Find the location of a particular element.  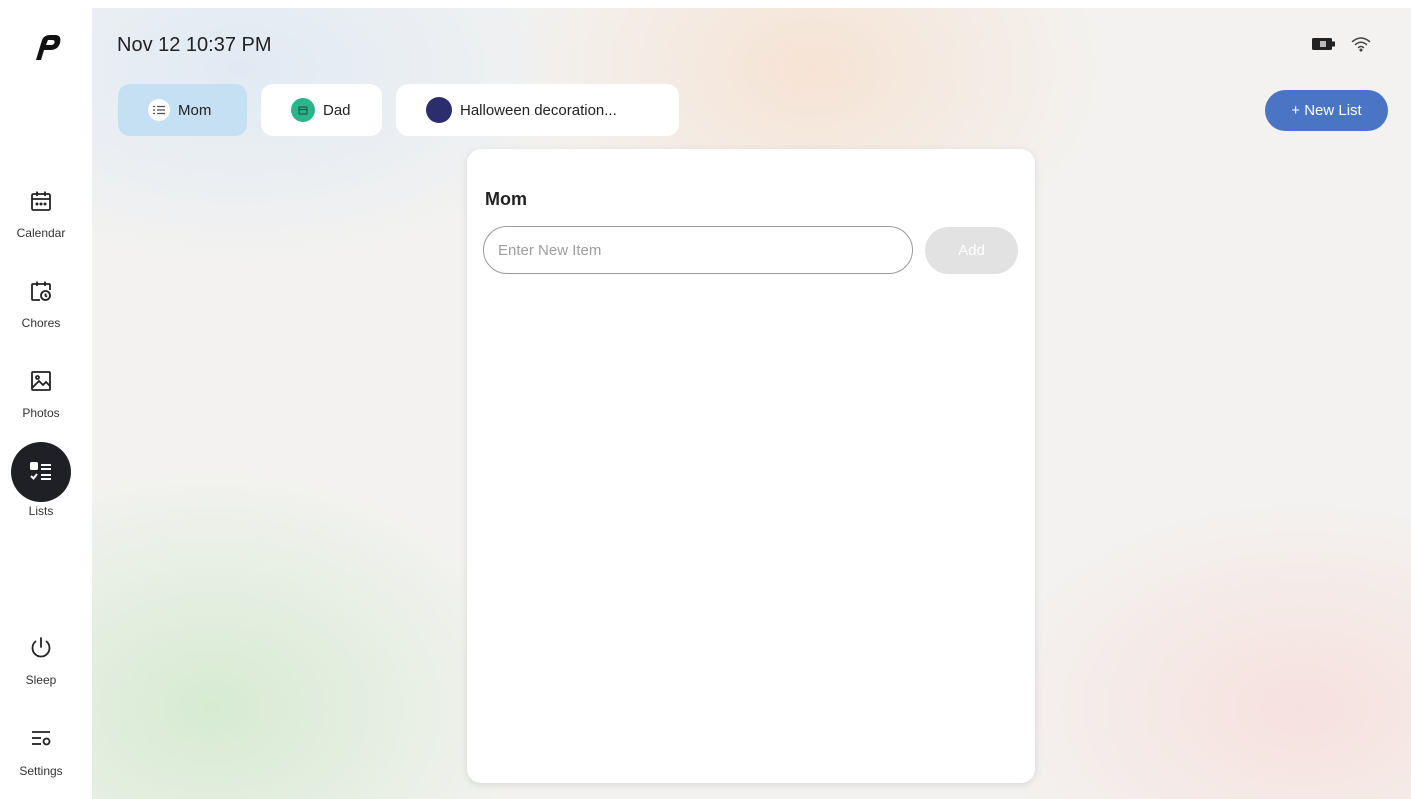

sidebar-item-chores: Chores is located at coordinates (41, 303).